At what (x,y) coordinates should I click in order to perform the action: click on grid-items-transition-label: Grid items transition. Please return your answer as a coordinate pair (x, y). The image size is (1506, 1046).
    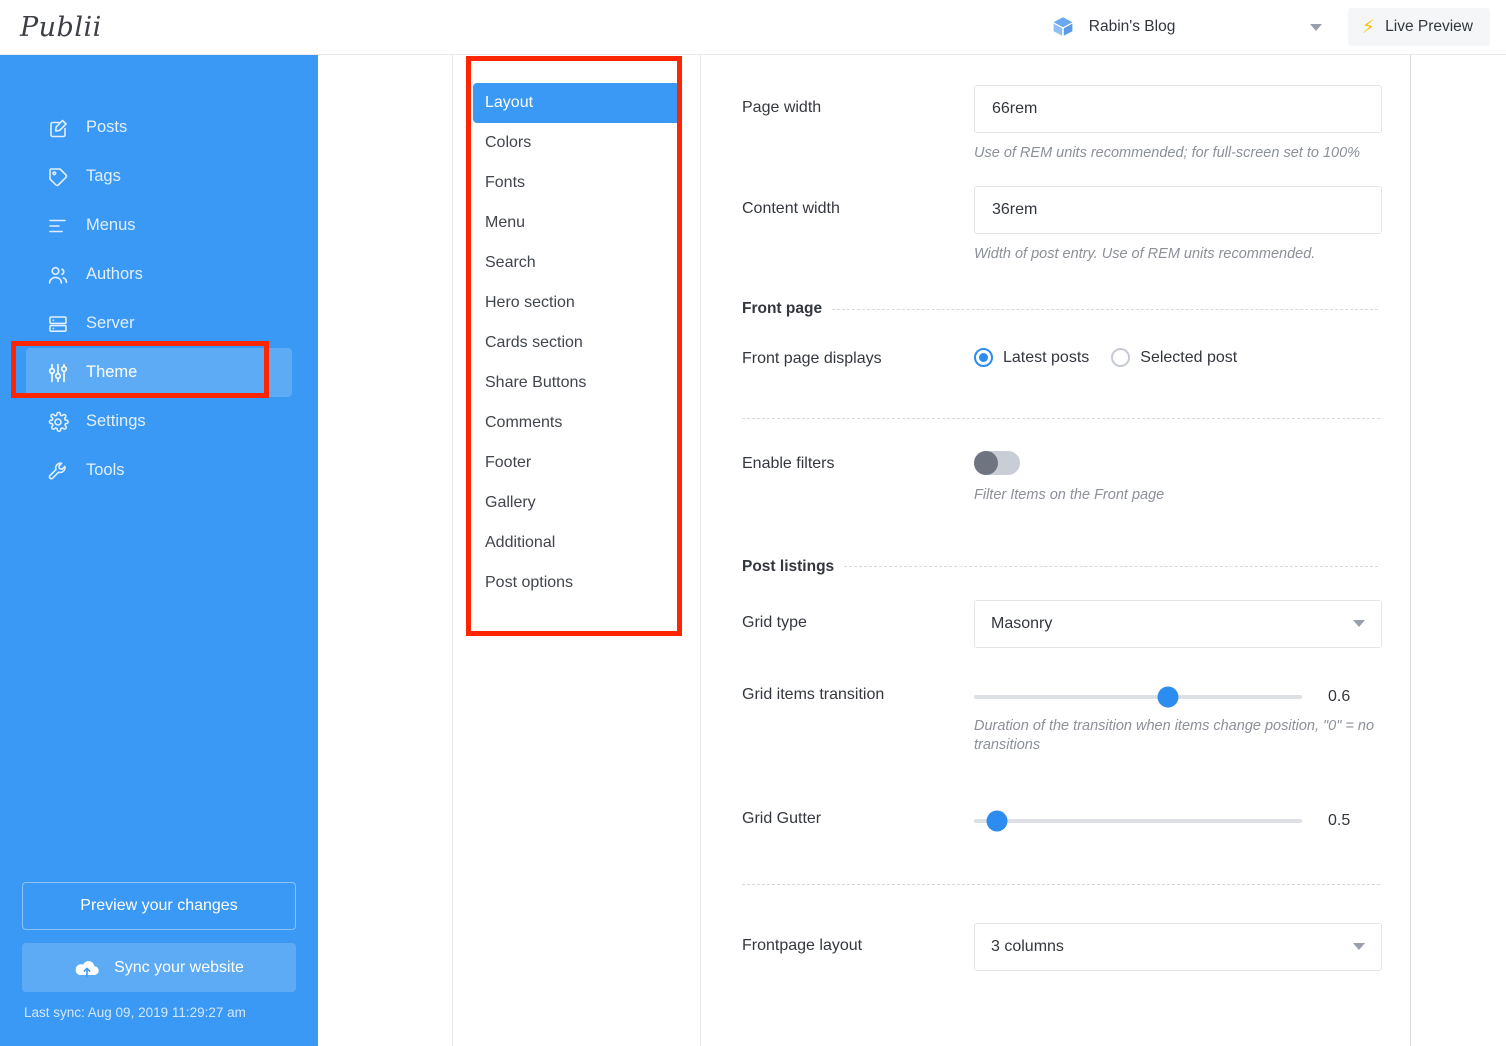
    Looking at the image, I should click on (813, 694).